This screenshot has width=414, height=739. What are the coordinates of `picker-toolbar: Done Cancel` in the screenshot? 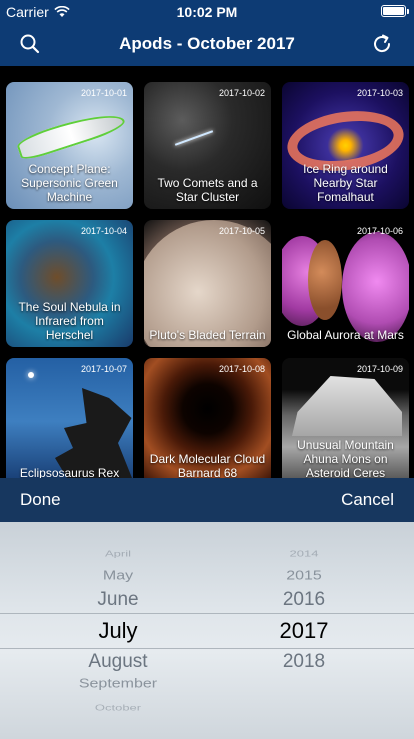 It's located at (207, 500).